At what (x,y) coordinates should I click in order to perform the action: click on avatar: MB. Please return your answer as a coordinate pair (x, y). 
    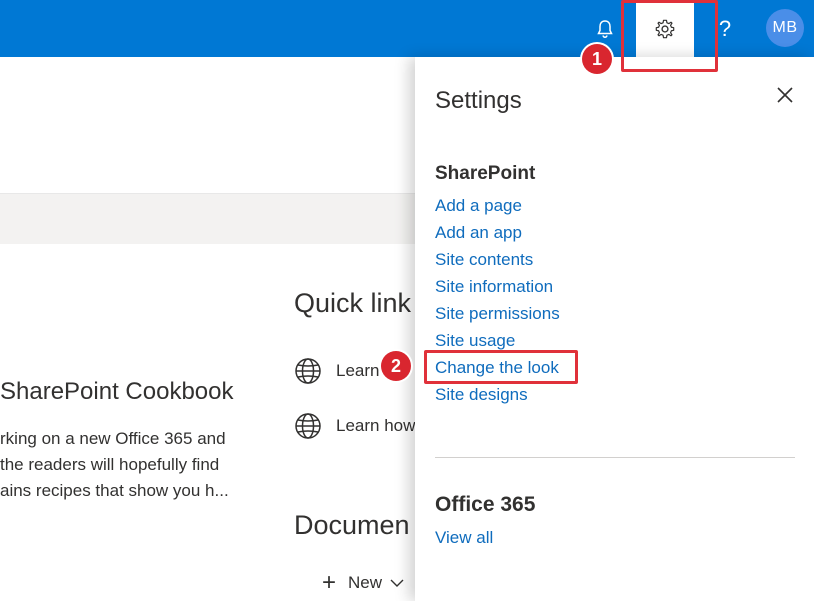
    Looking at the image, I should click on (785, 28).